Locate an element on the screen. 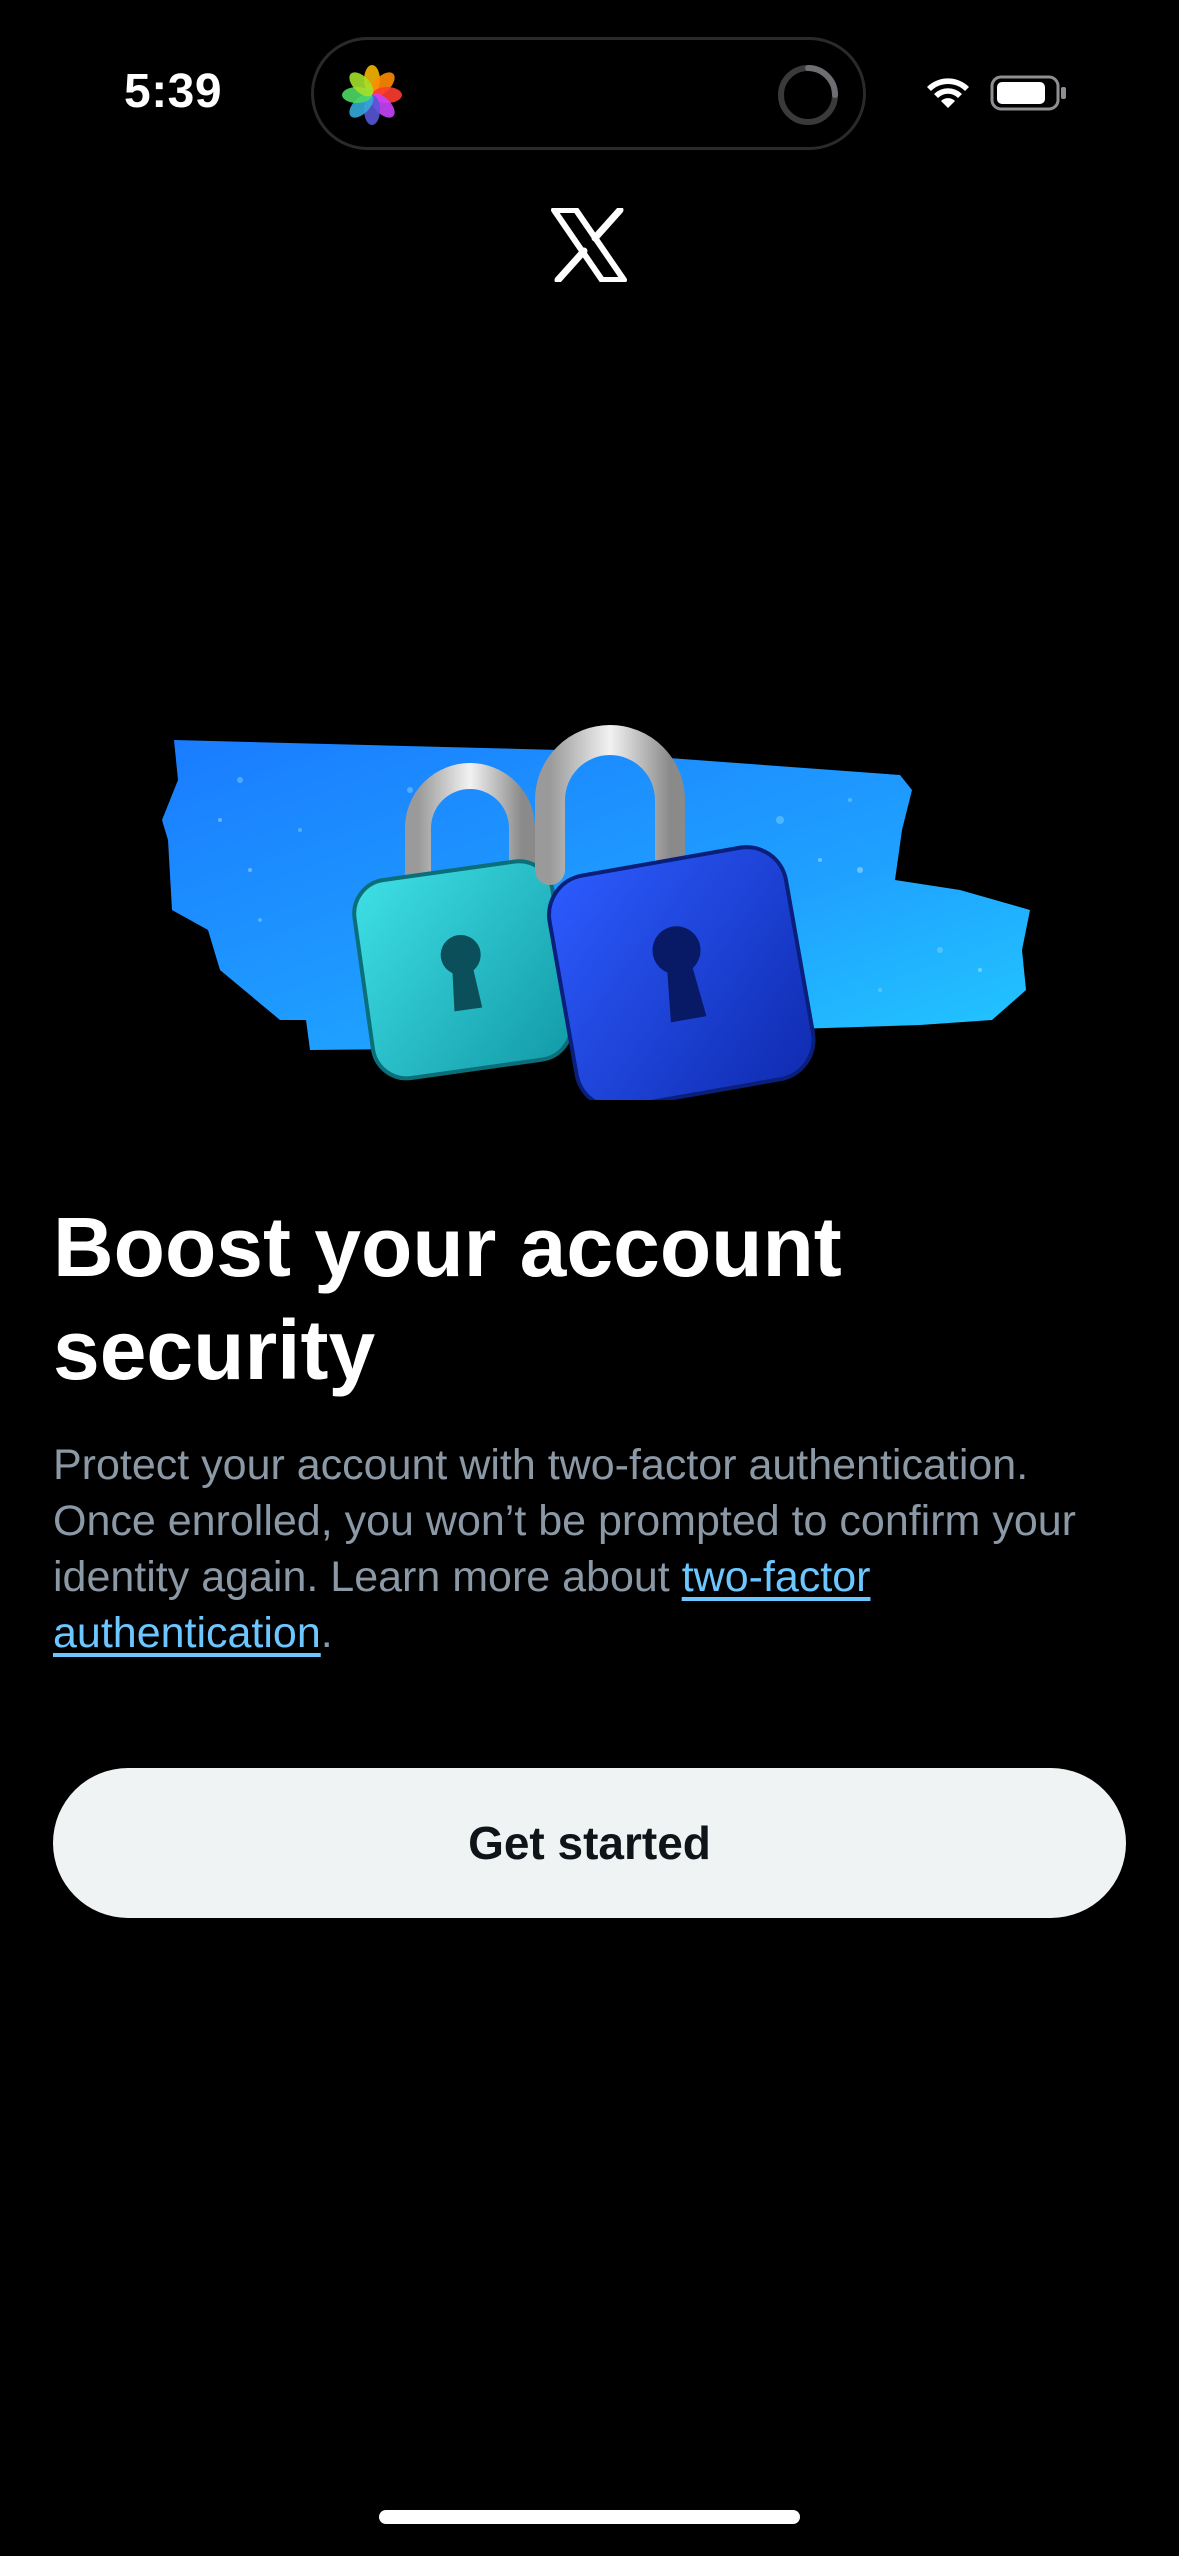 The image size is (1179, 2556). x-logo-icon is located at coordinates (589, 245).